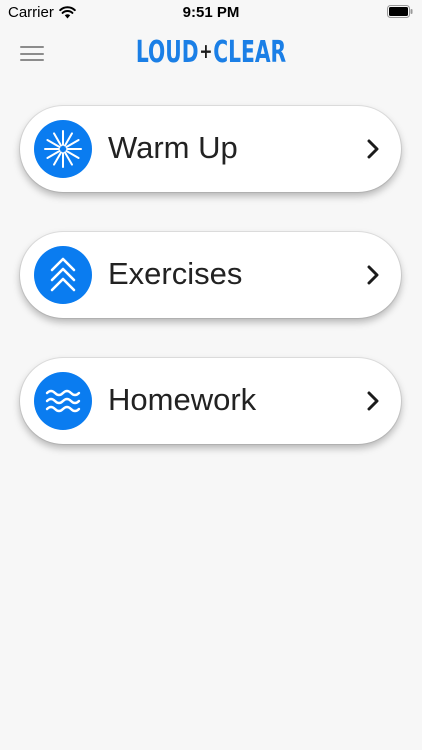 This screenshot has height=750, width=422. I want to click on chevrons-up-icon, so click(63, 275).